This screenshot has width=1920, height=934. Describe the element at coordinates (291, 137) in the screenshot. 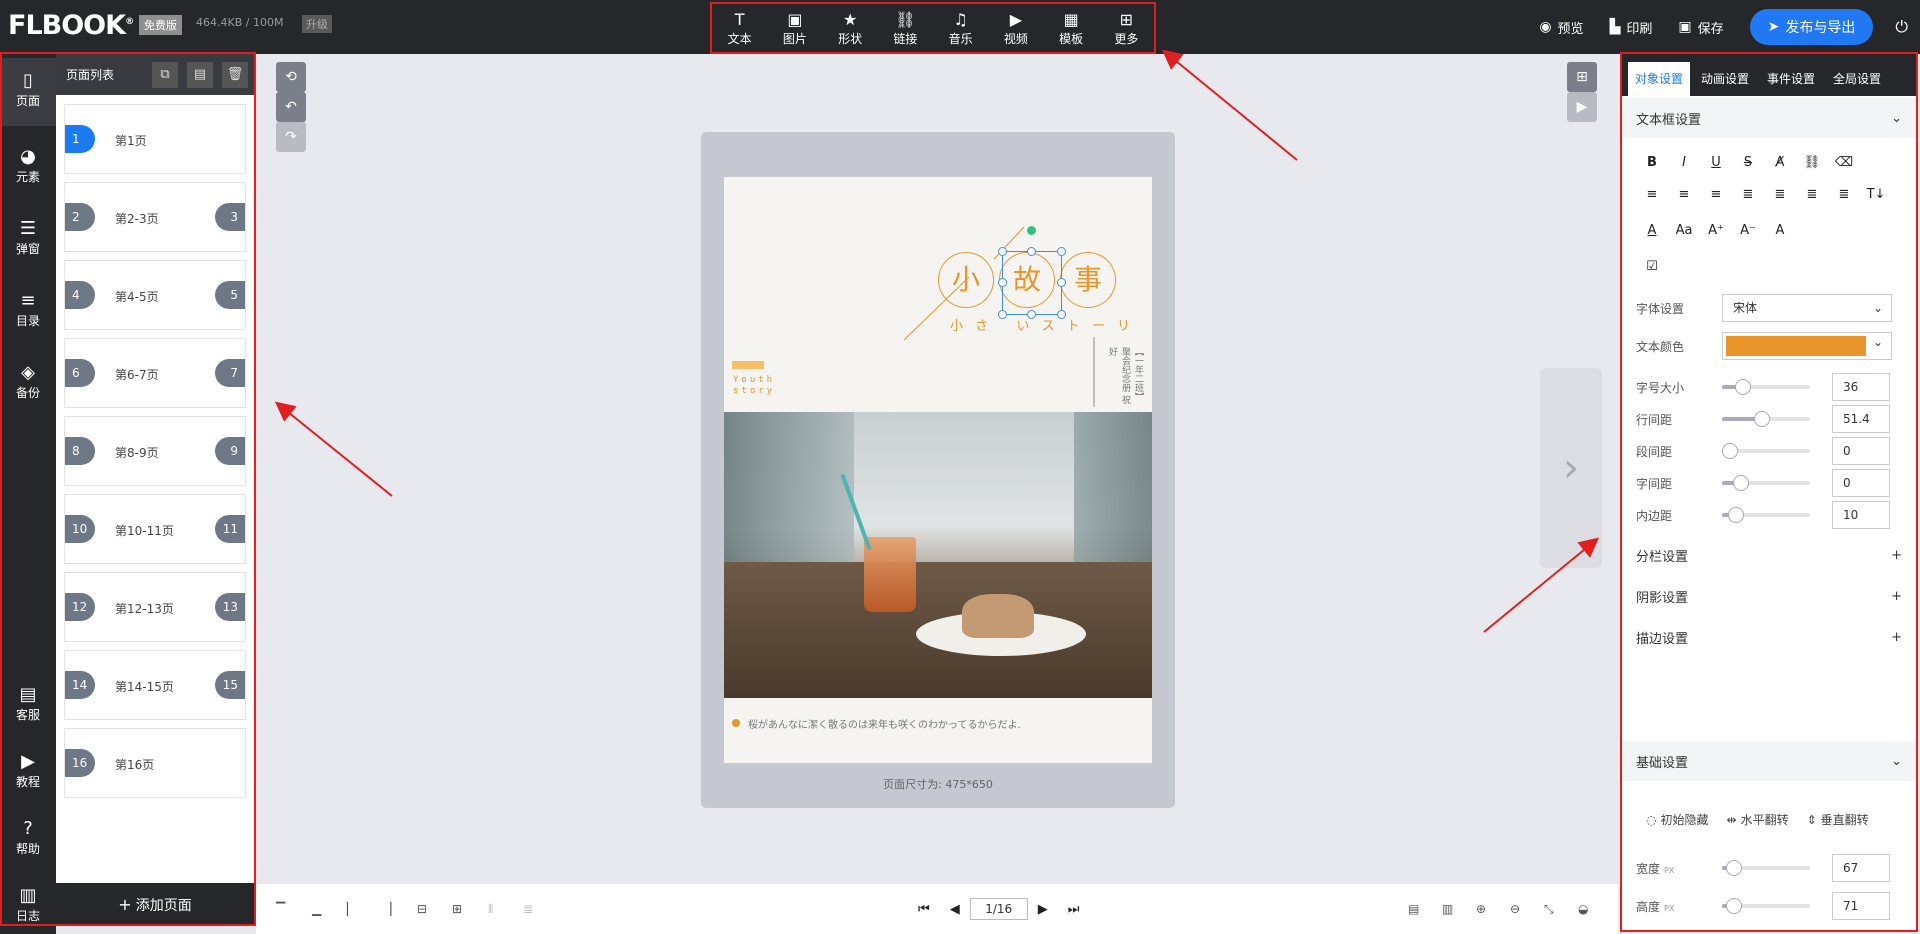

I see `redo-icon: ↷` at that location.